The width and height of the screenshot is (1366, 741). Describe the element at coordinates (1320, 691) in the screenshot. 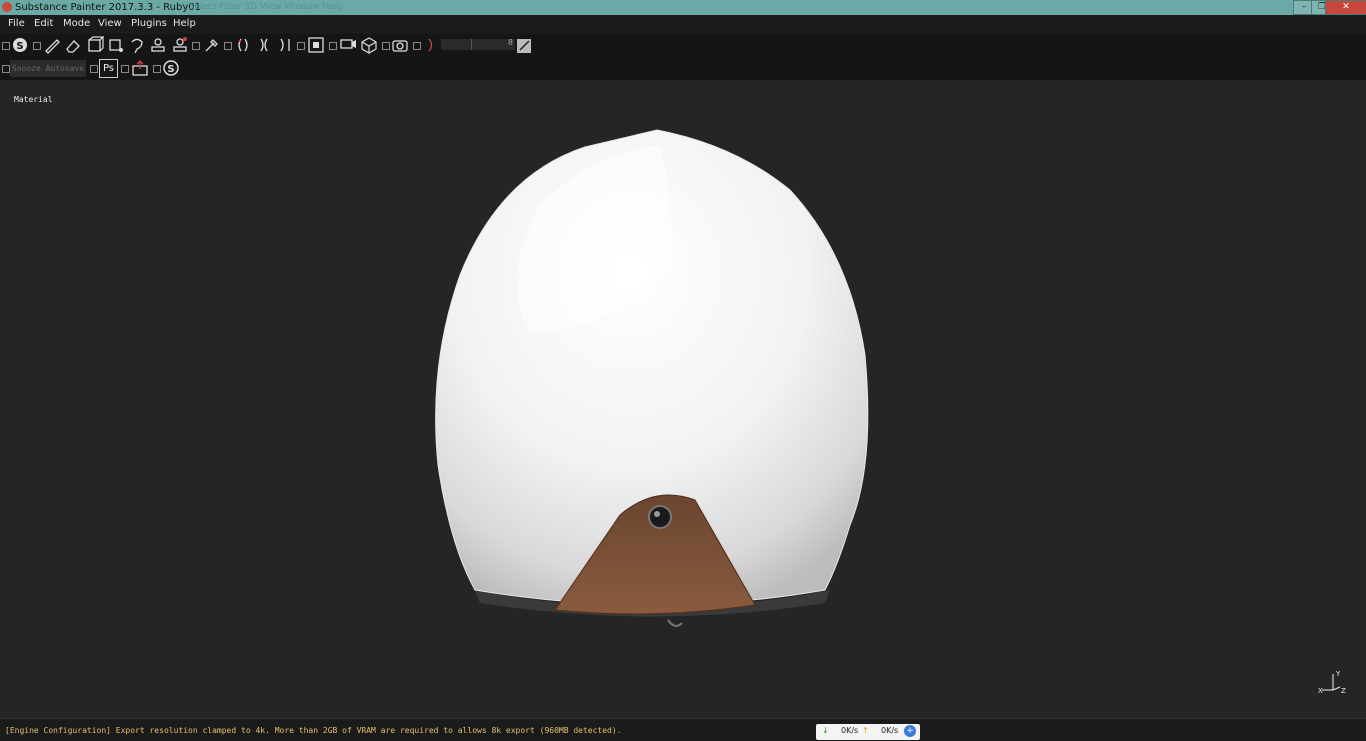

I see `axis-x-label: X` at that location.